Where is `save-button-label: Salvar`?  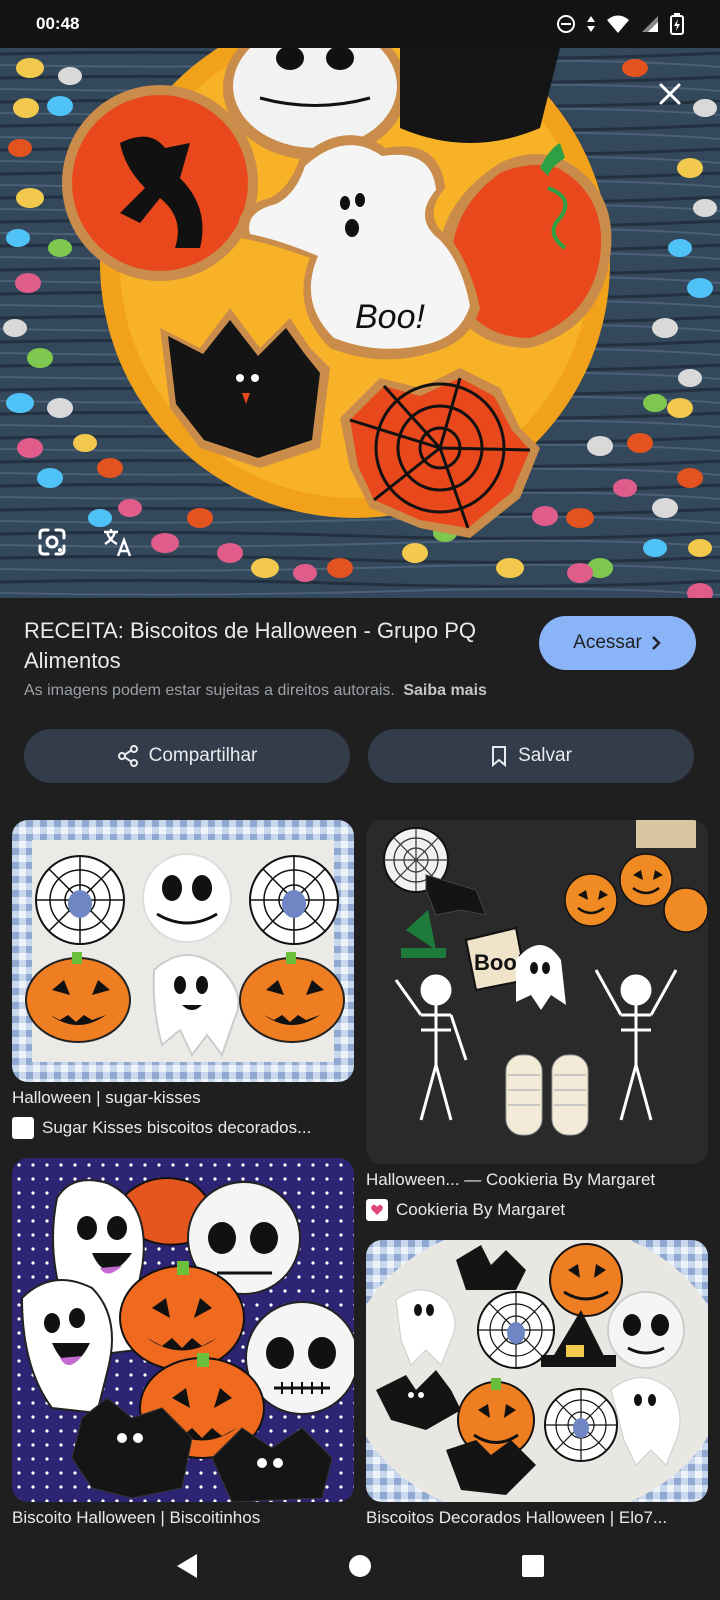
save-button-label: Salvar is located at coordinates (545, 755).